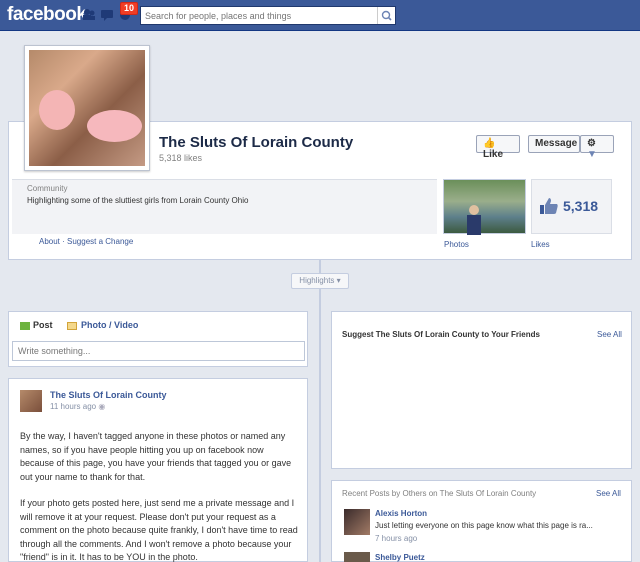 This screenshot has height=562, width=640. I want to click on post-timestamp: 11 hours ago ◉, so click(77, 406).